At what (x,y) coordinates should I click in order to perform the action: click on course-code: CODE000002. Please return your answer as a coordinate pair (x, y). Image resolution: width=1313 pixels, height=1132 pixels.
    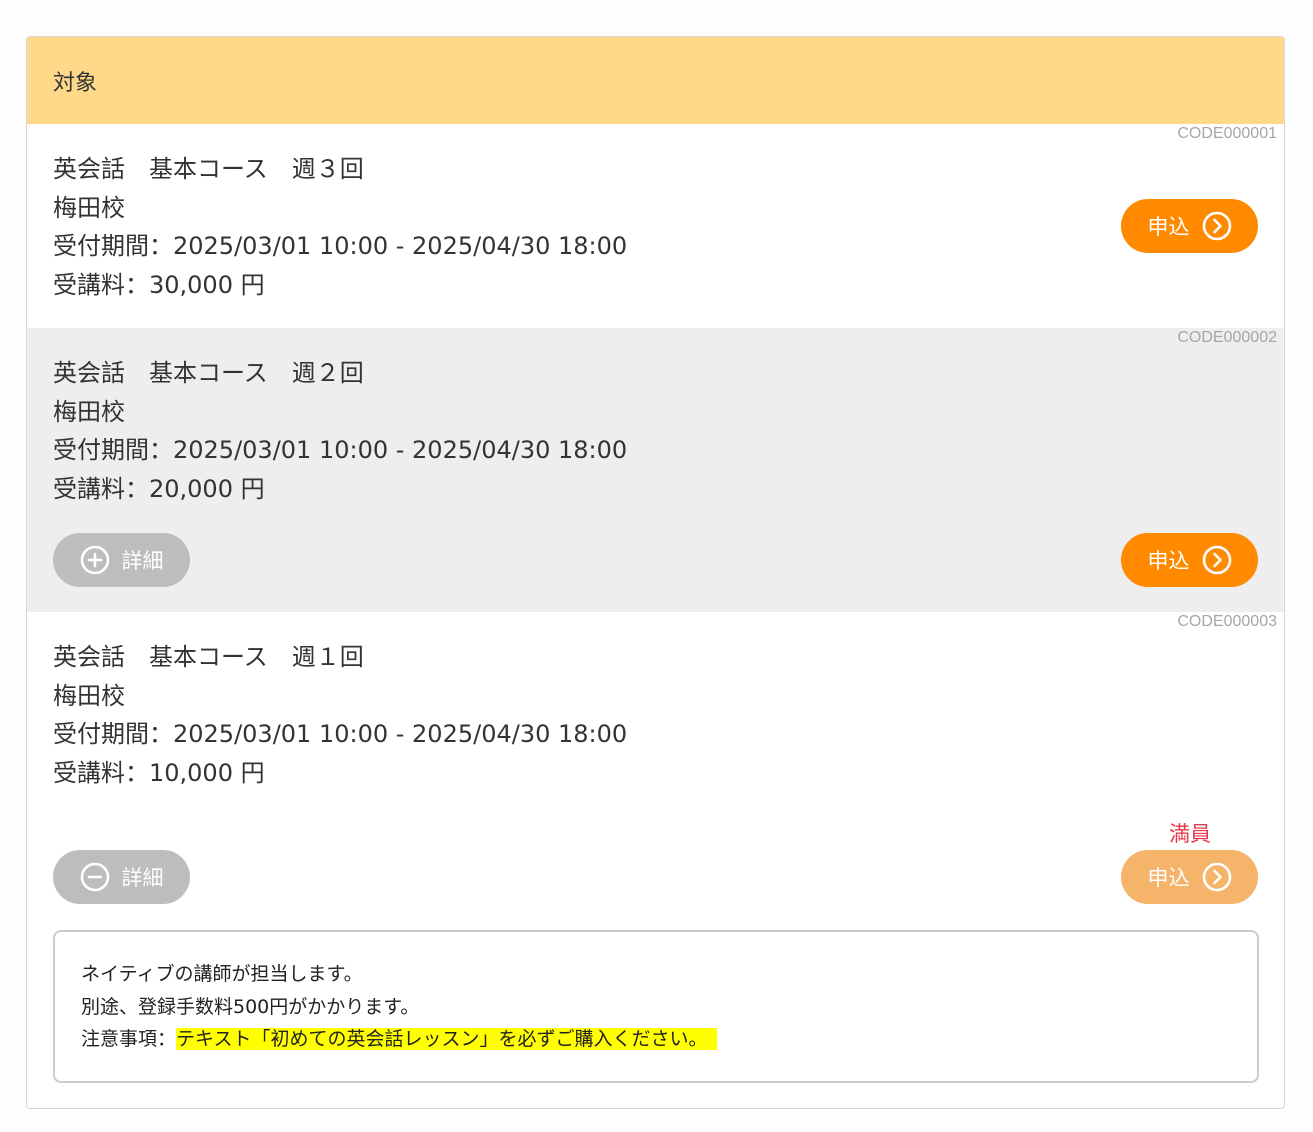
    Looking at the image, I should click on (1227, 337).